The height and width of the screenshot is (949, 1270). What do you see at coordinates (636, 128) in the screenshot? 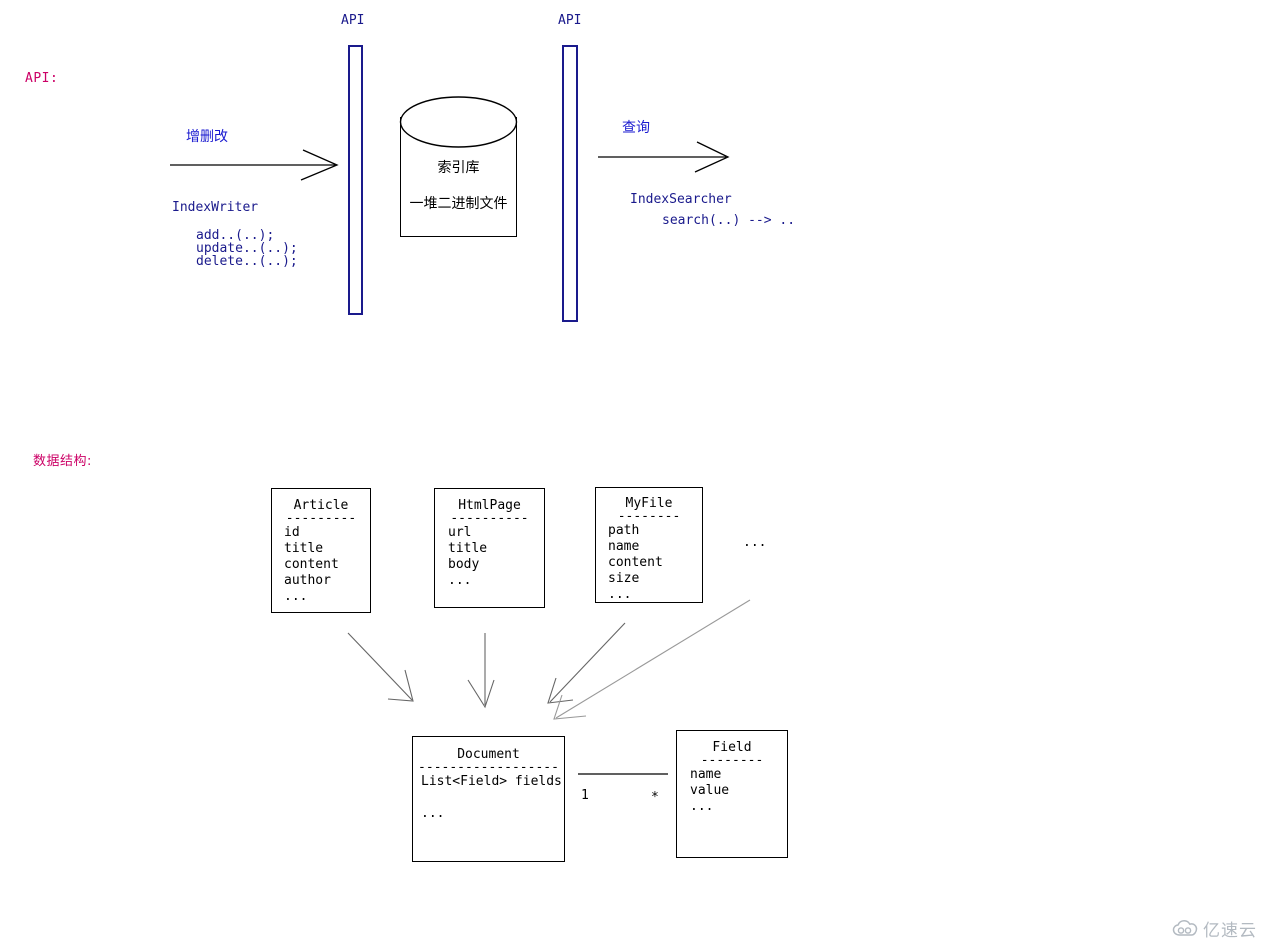
I see `search-arrow-label: 查询` at bounding box center [636, 128].